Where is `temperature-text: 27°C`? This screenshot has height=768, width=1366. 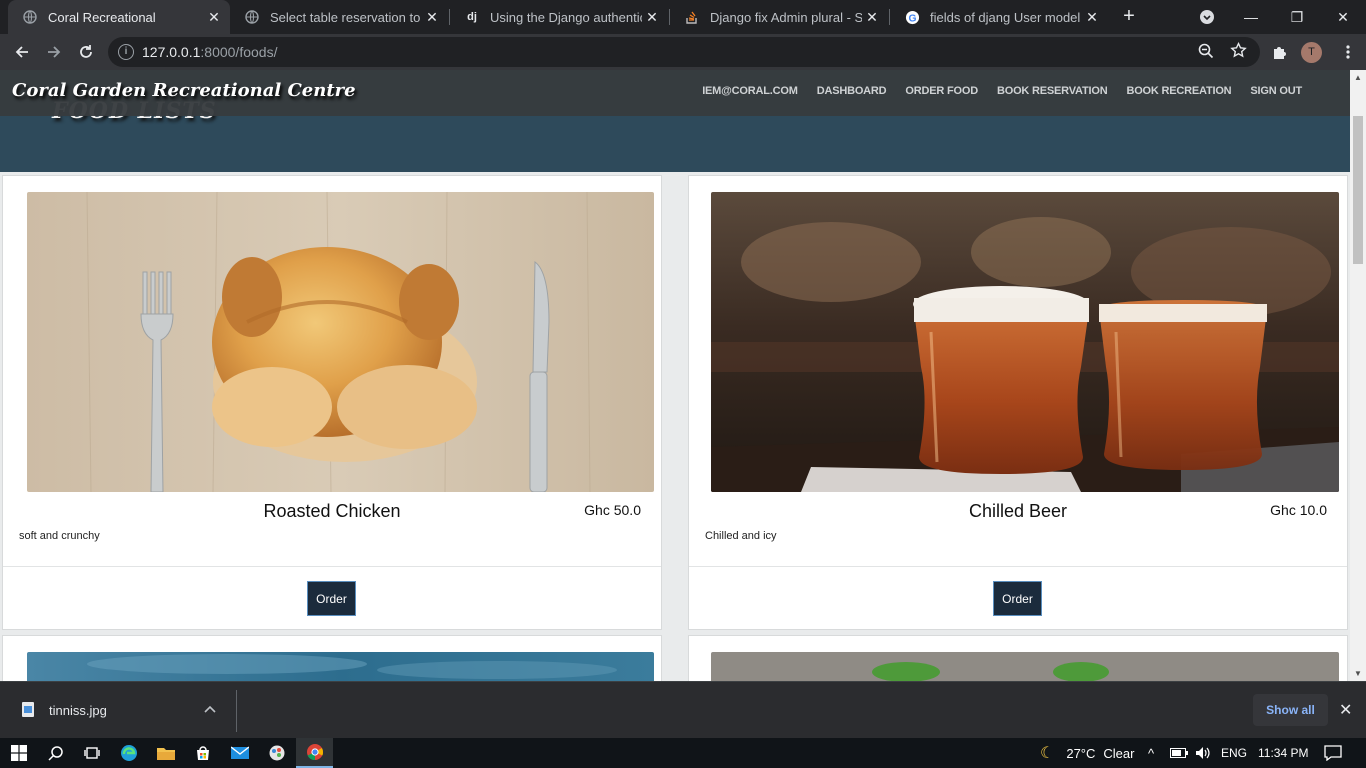
temperature-text: 27°C is located at coordinates (1081, 753).